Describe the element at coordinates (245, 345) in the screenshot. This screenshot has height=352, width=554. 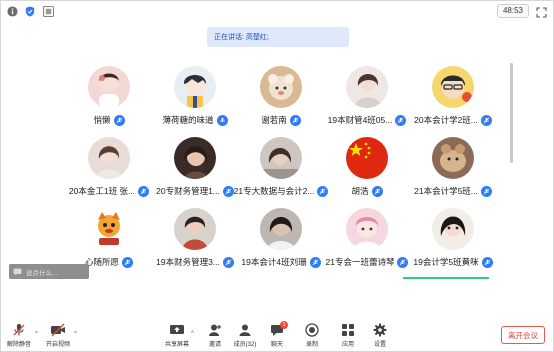
I see `members-label: 成员(32)` at that location.